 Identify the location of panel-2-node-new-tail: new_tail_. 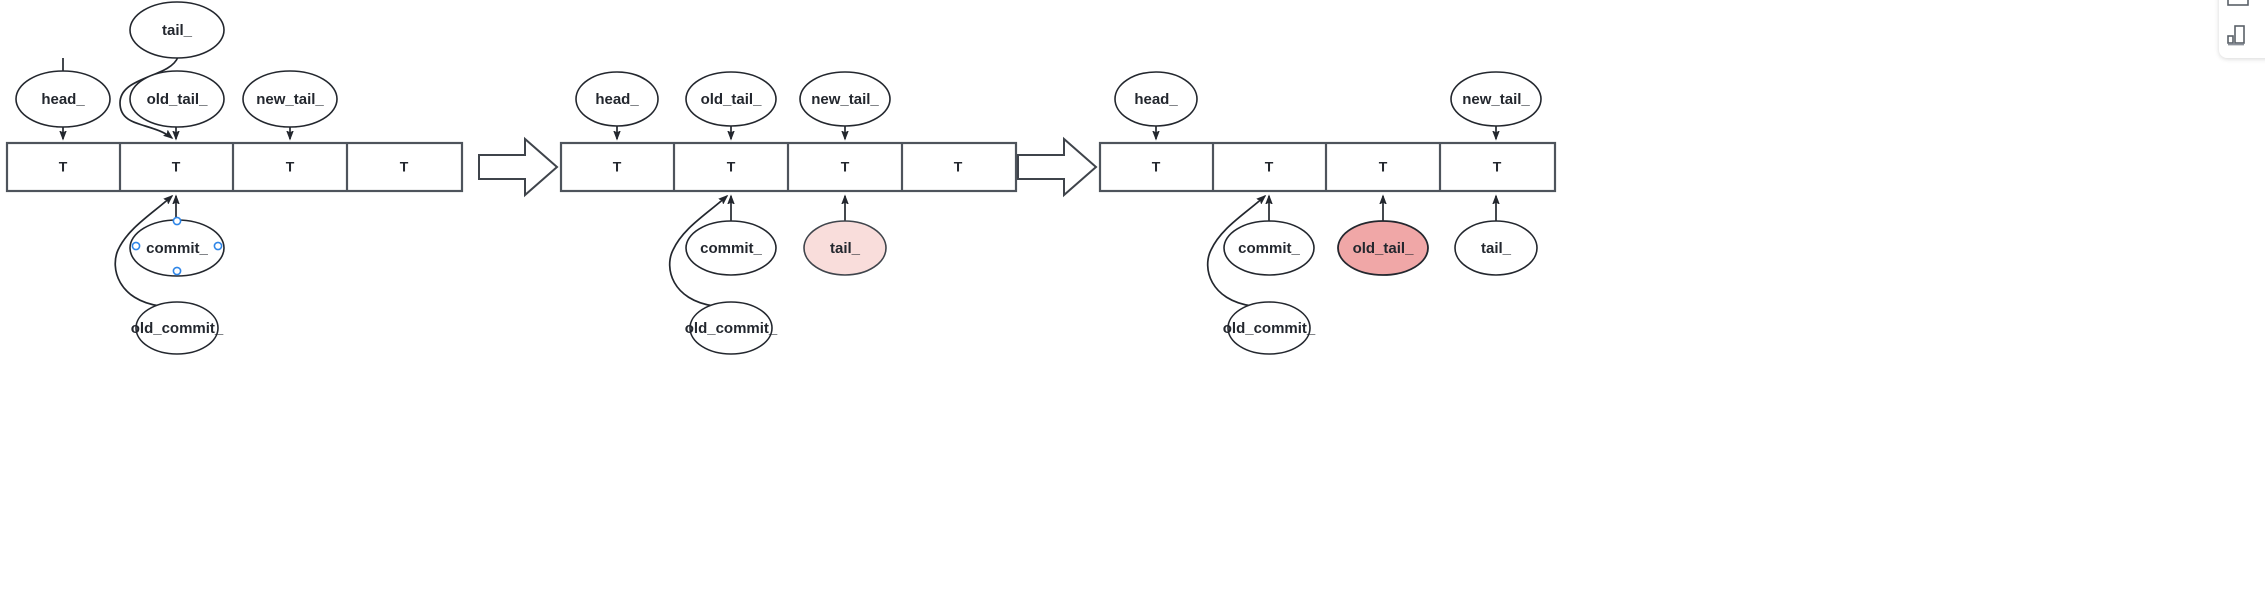
(845, 99).